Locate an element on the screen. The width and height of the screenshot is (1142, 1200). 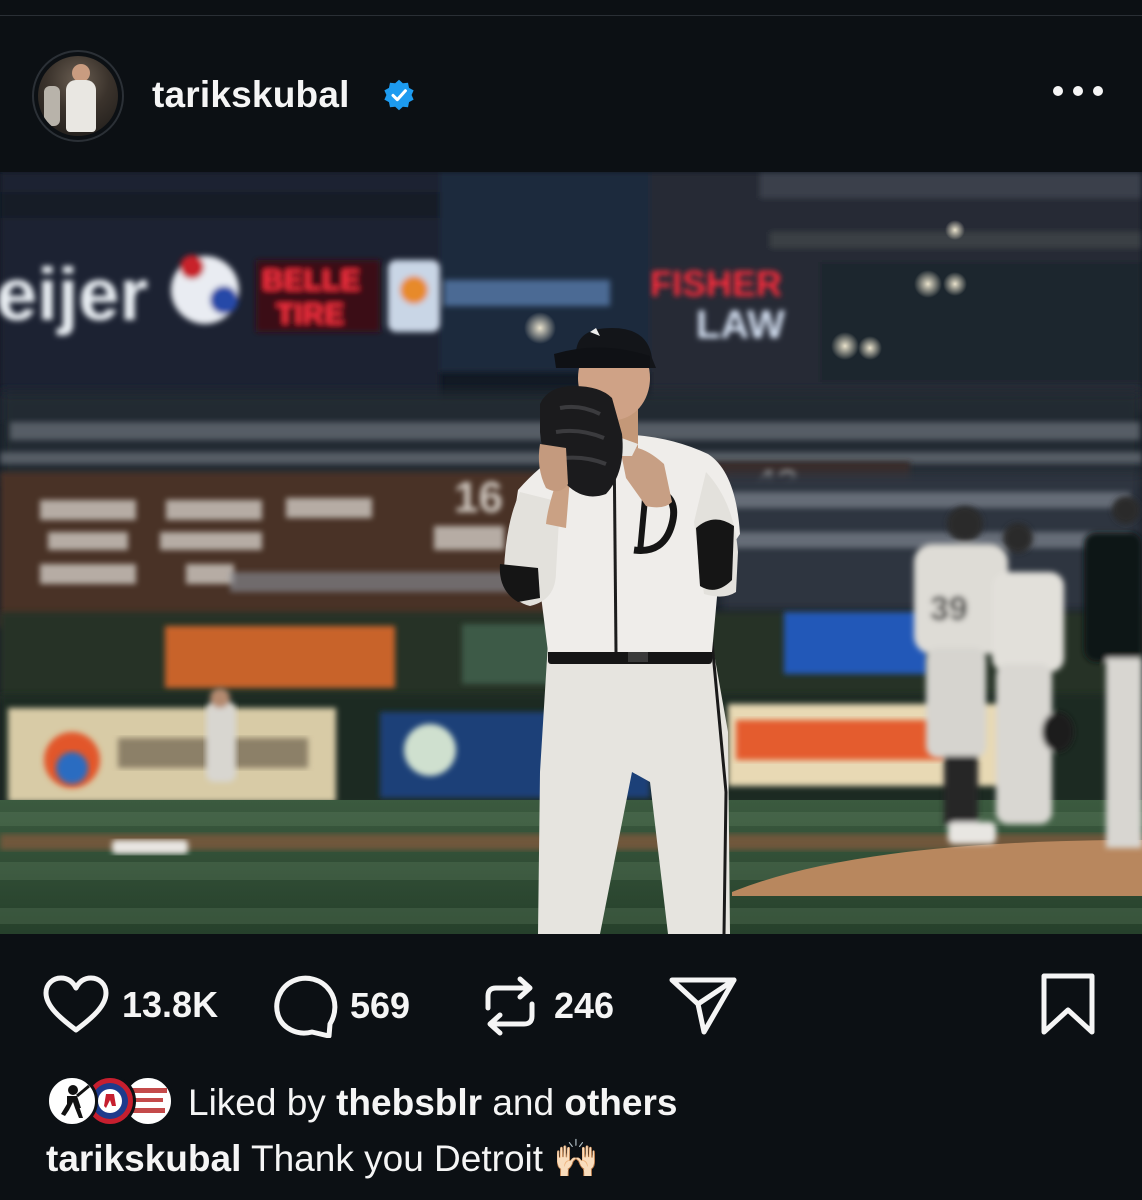
heart-icon is located at coordinates (76, 1004).